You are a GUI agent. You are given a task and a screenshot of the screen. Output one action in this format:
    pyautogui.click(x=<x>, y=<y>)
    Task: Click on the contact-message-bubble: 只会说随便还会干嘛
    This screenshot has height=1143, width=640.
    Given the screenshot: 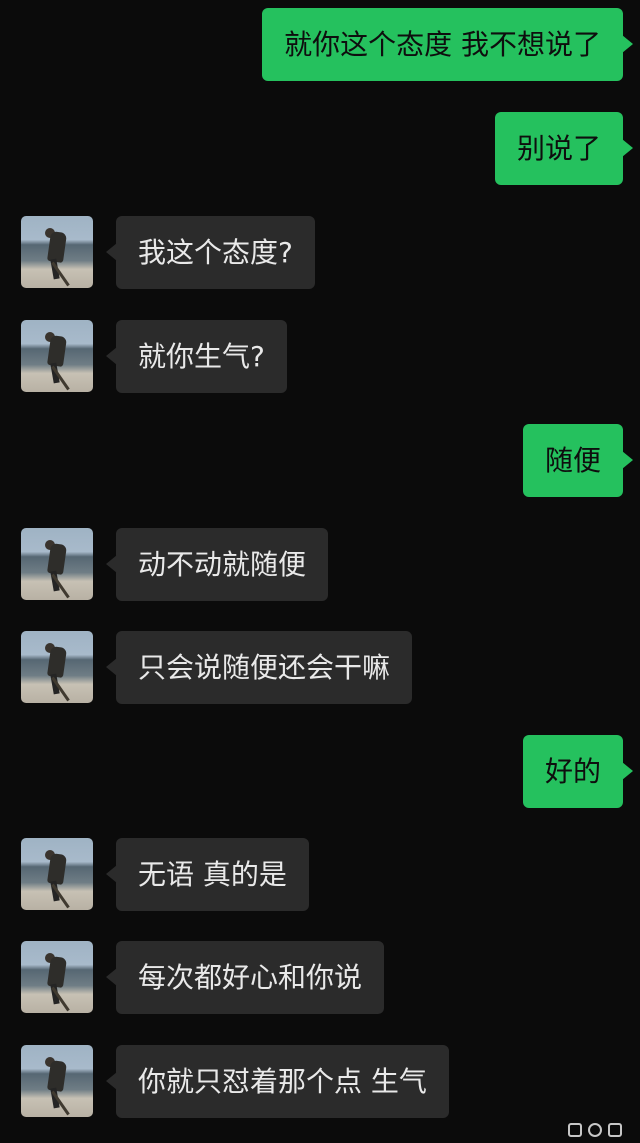 What is the action you would take?
    pyautogui.click(x=259, y=667)
    